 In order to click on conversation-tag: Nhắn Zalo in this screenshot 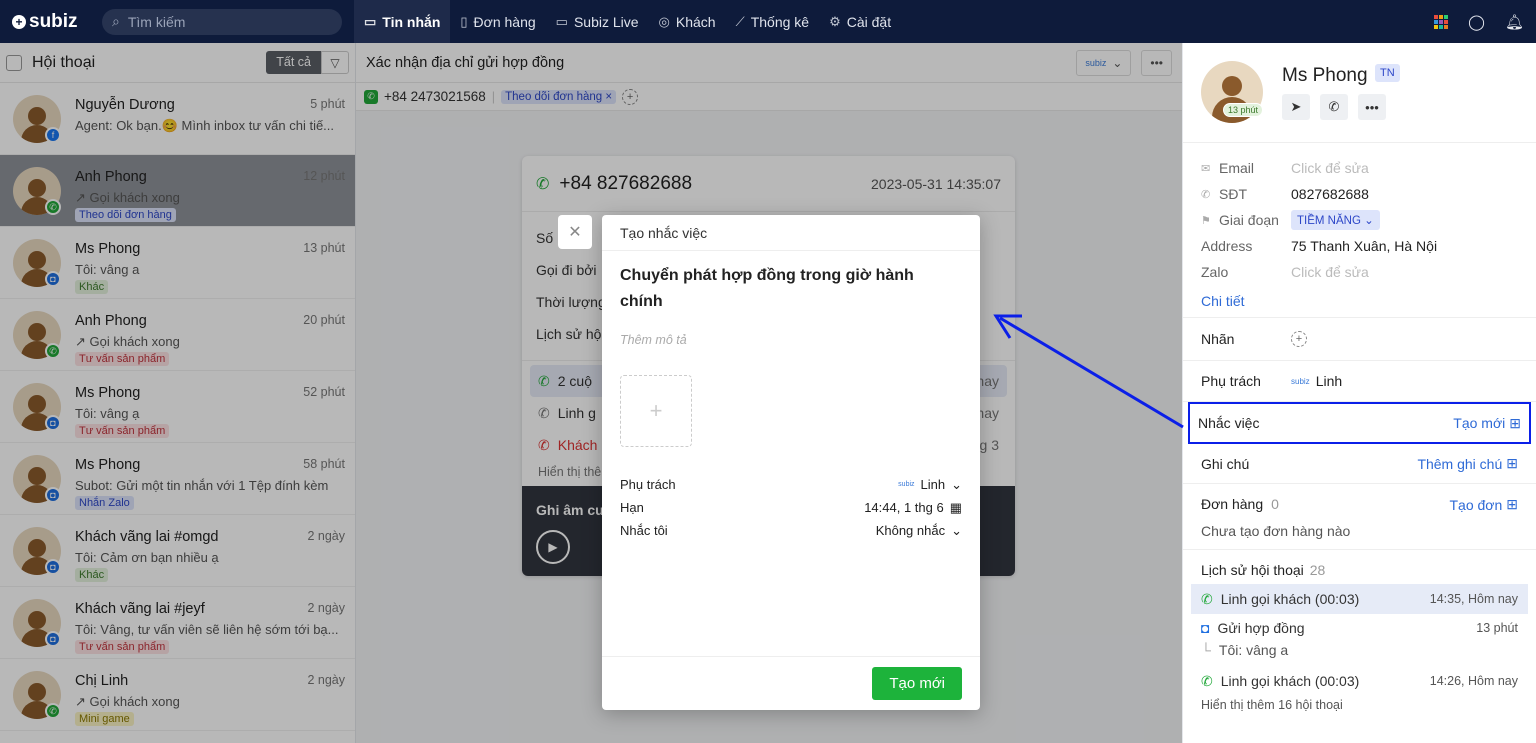, I will do `click(104, 503)`.